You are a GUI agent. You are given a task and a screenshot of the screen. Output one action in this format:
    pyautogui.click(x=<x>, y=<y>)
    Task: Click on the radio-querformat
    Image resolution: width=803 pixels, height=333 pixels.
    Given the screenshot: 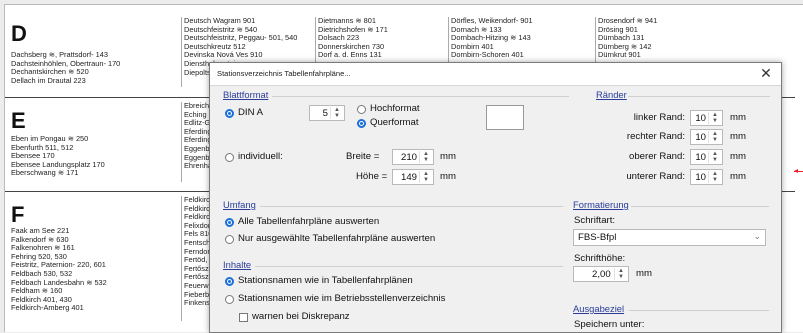 What is the action you would take?
    pyautogui.click(x=361, y=123)
    